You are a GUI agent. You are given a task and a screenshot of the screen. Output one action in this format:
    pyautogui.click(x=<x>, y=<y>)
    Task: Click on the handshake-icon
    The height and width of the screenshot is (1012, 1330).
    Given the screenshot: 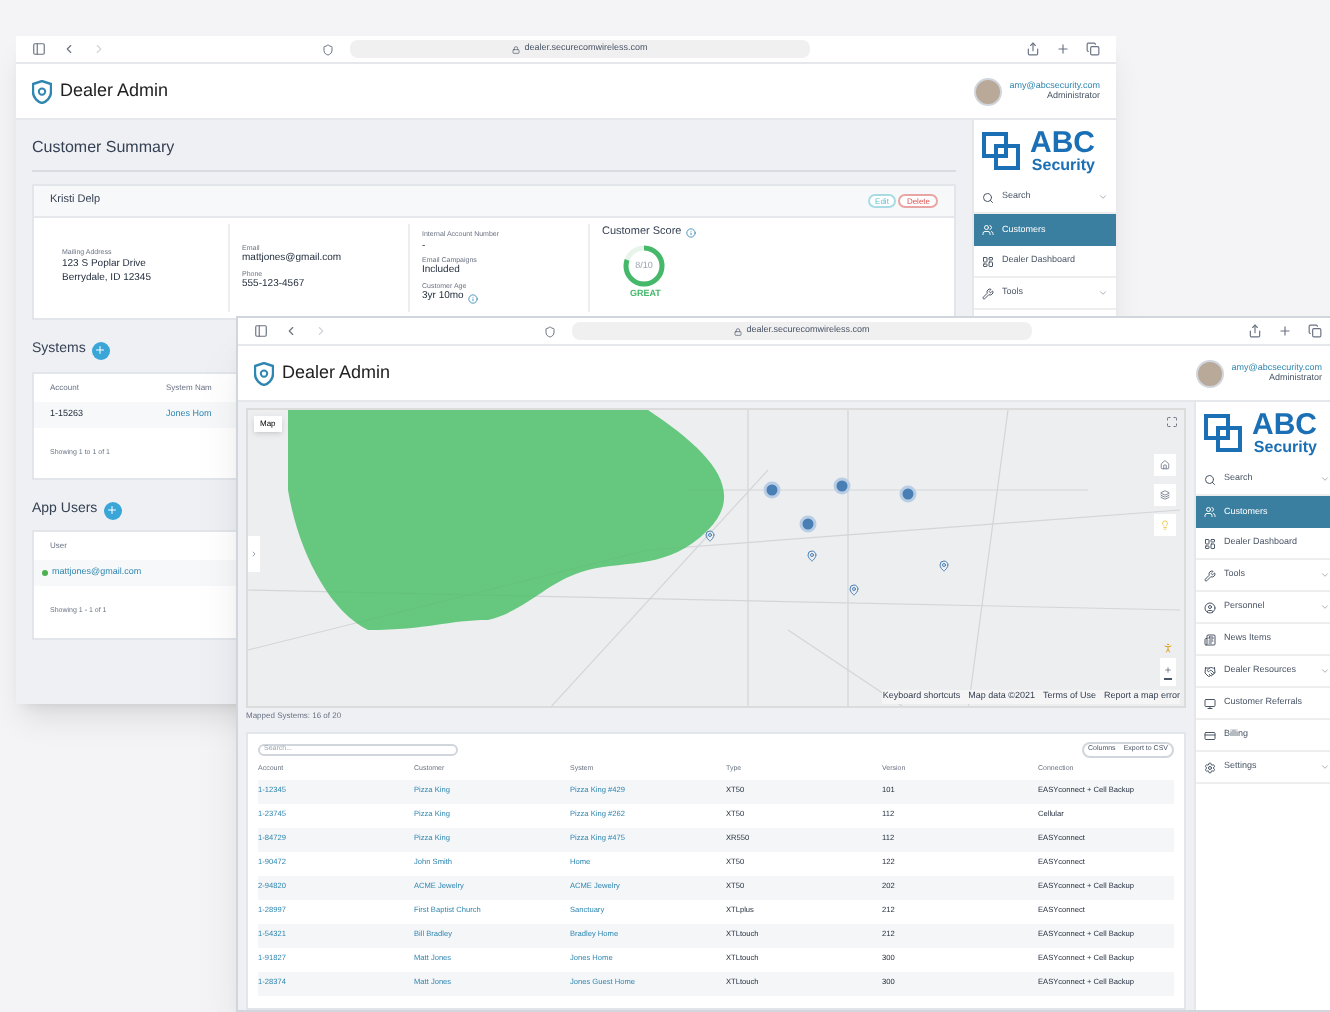 What is the action you would take?
    pyautogui.click(x=1210, y=671)
    